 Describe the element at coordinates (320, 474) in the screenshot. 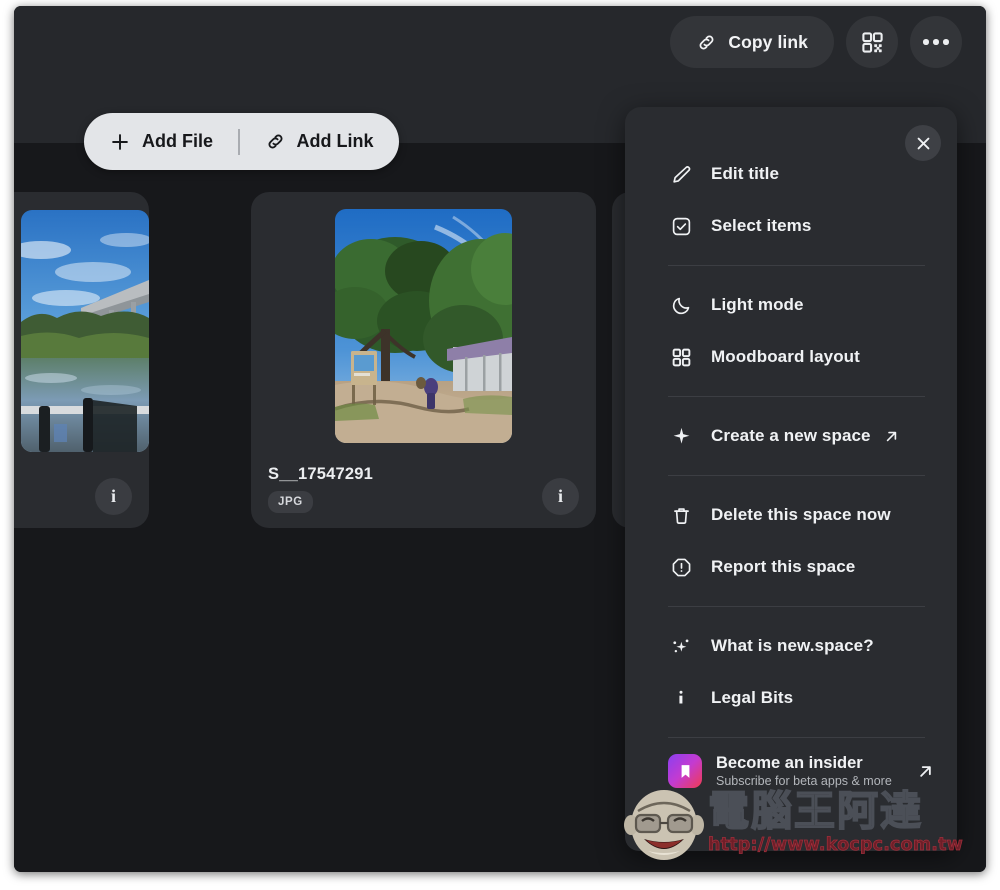

I see `media-filename: S__17547291` at that location.